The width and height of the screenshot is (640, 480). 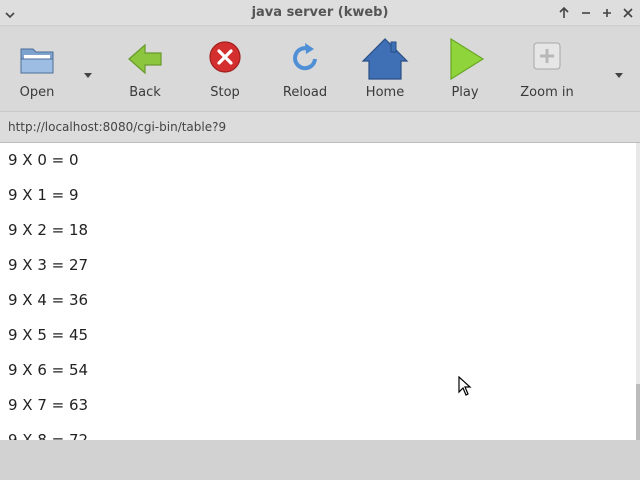 What do you see at coordinates (547, 59) in the screenshot?
I see `zoom-in-icon` at bounding box center [547, 59].